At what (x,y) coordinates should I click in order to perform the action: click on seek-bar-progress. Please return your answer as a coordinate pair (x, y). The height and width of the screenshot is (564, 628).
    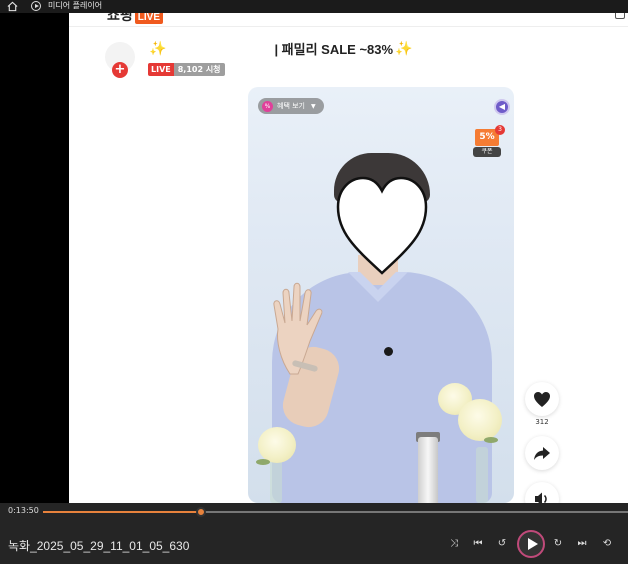
    Looking at the image, I should click on (122, 512).